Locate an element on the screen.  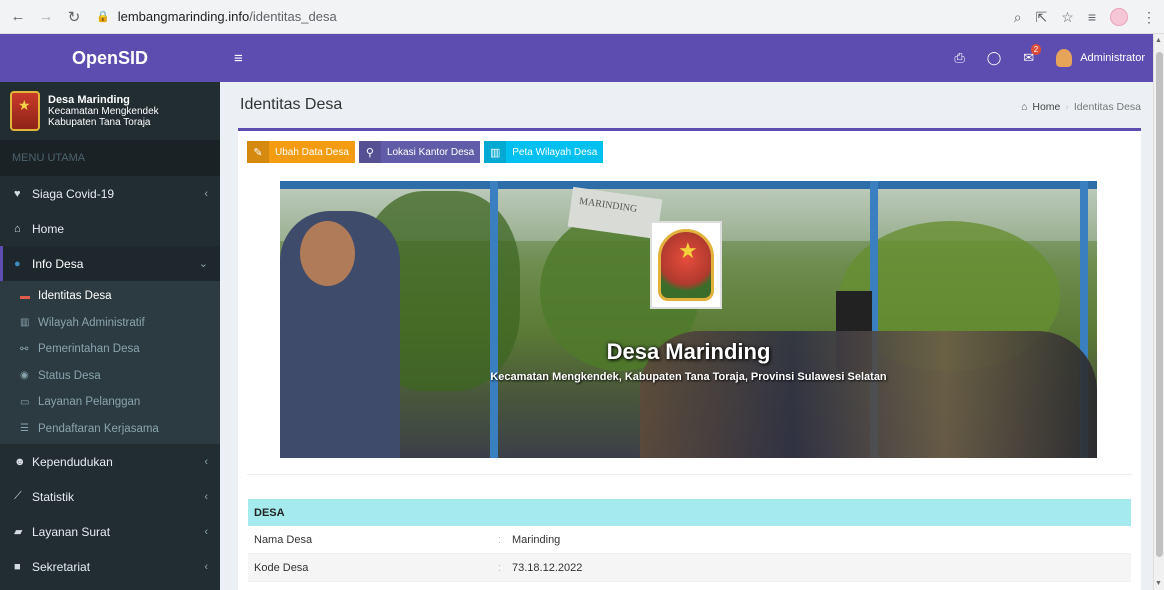
users-icon: ☻ is located at coordinates (20, 461).